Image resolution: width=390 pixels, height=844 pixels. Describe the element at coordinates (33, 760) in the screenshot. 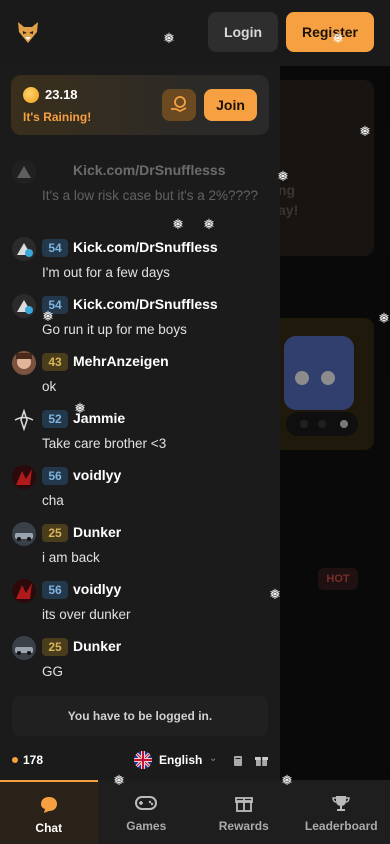

I see `online-count: 178` at that location.